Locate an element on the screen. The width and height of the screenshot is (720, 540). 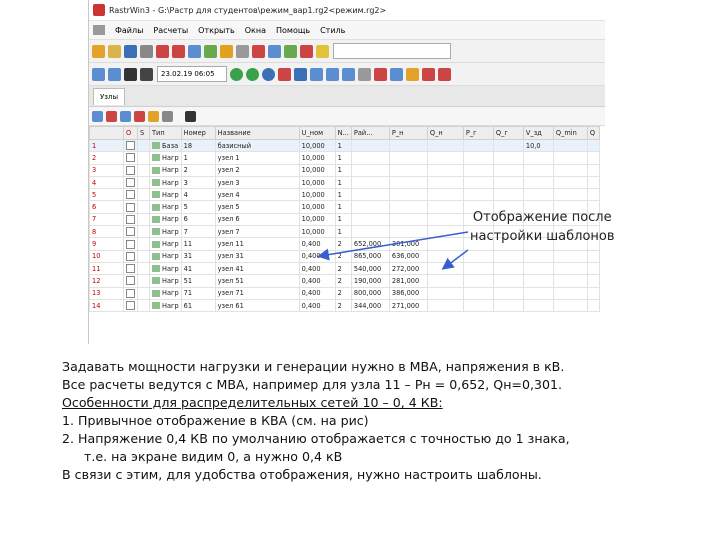
calc-icon is located at coordinates (210, 51).